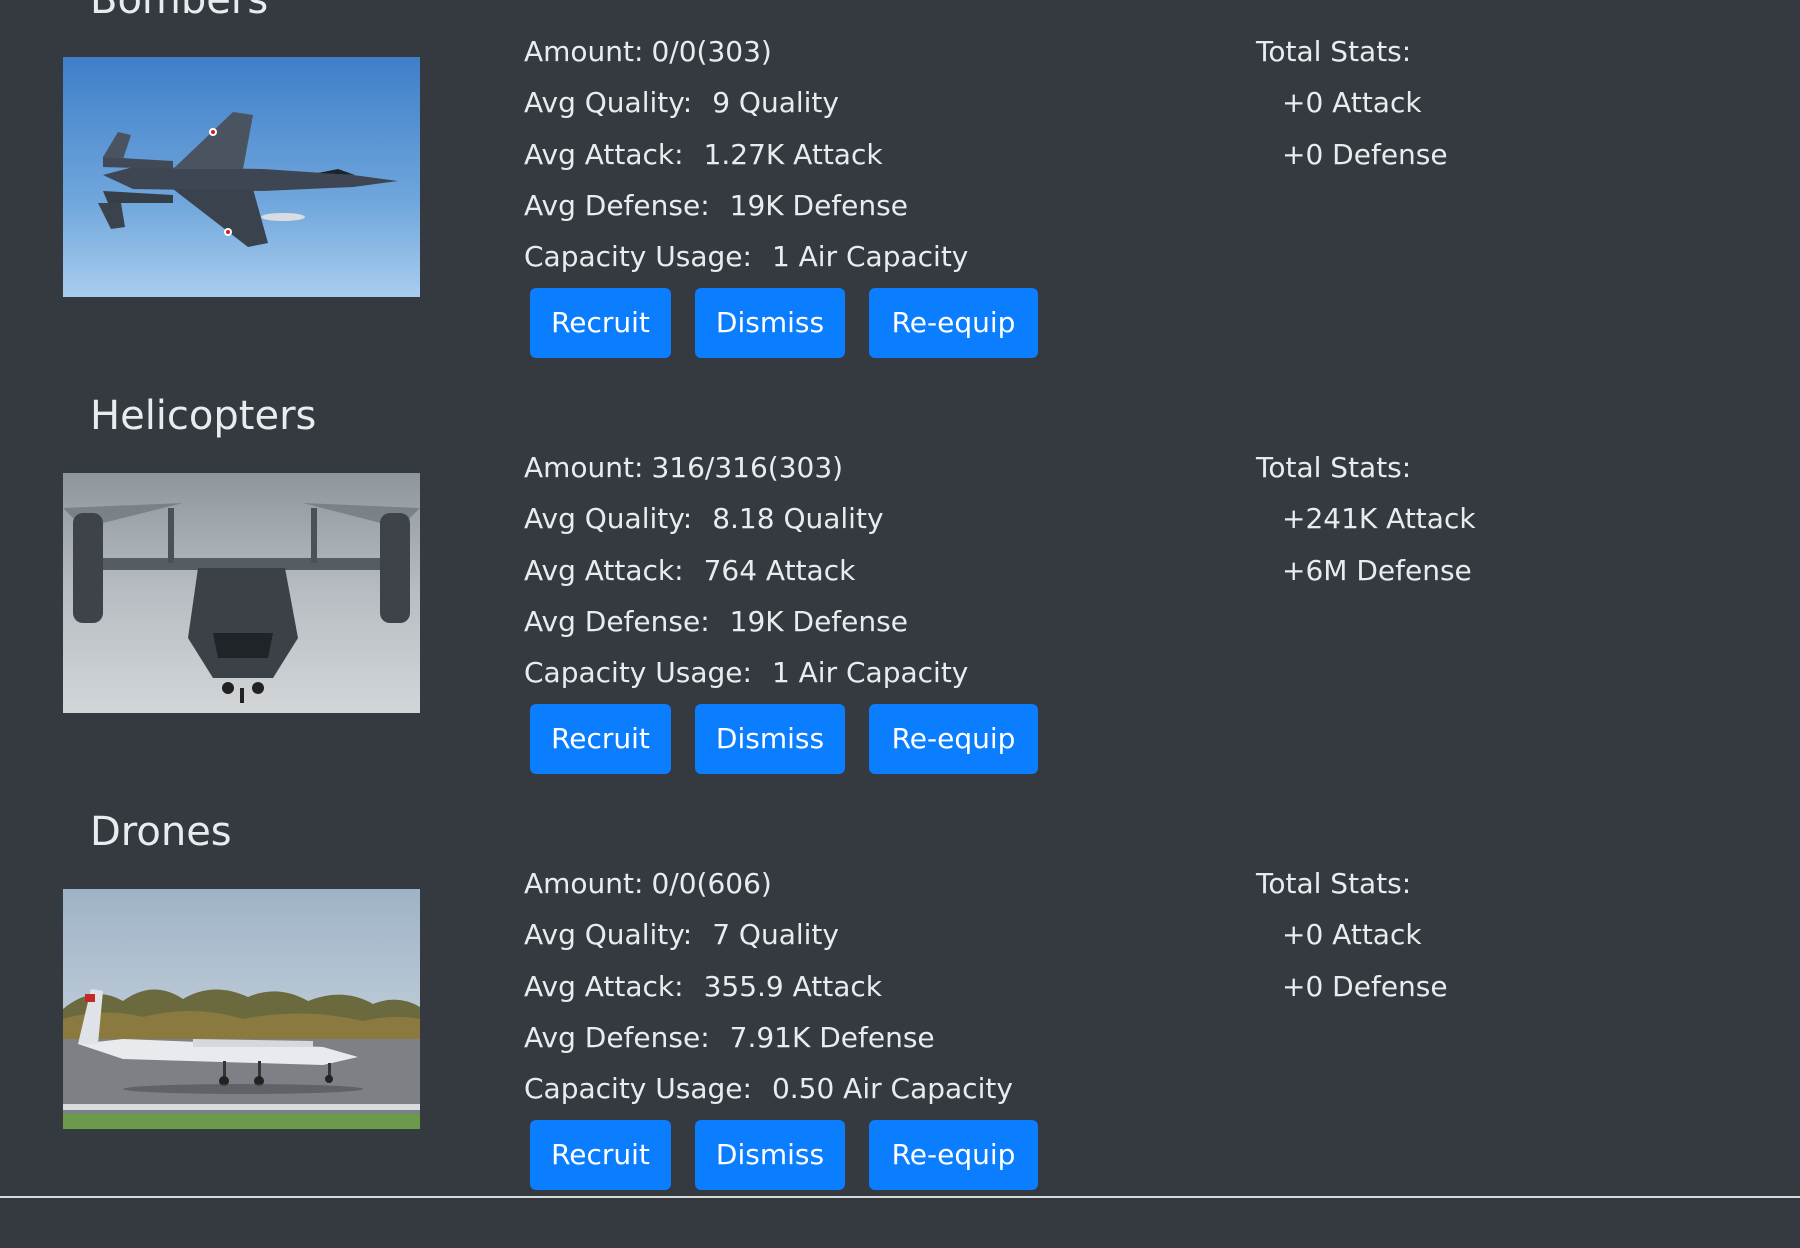 The height and width of the screenshot is (1248, 1800). Describe the element at coordinates (1377, 570) in the screenshot. I see `total-defense: +6M Defense` at that location.